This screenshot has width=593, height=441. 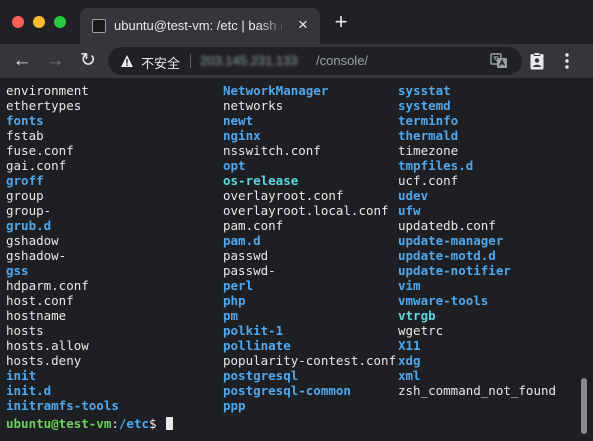 What do you see at coordinates (428, 120) in the screenshot?
I see `file-entry: terminfo` at bounding box center [428, 120].